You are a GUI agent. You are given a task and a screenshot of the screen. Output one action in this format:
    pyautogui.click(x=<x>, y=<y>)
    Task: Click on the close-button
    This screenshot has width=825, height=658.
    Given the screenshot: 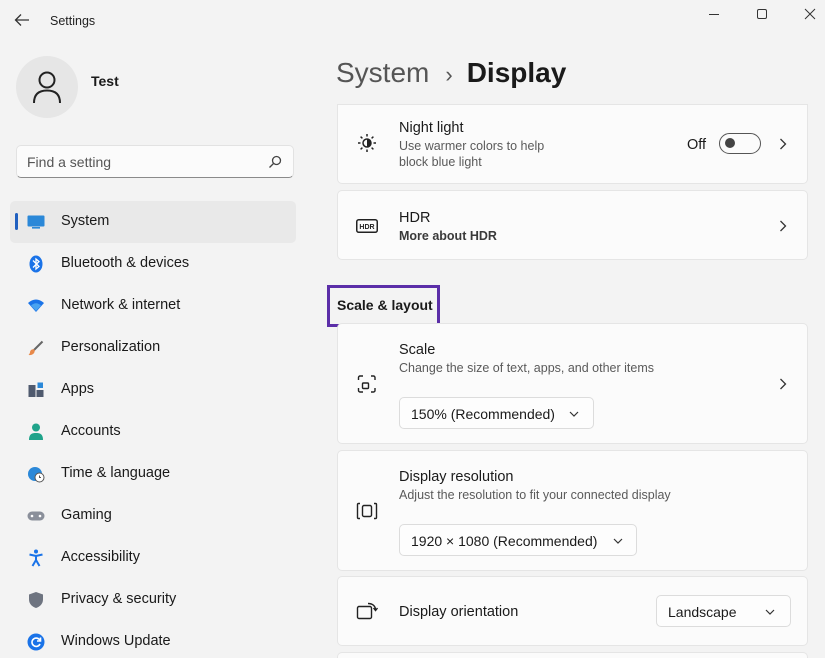 What is the action you would take?
    pyautogui.click(x=805, y=14)
    